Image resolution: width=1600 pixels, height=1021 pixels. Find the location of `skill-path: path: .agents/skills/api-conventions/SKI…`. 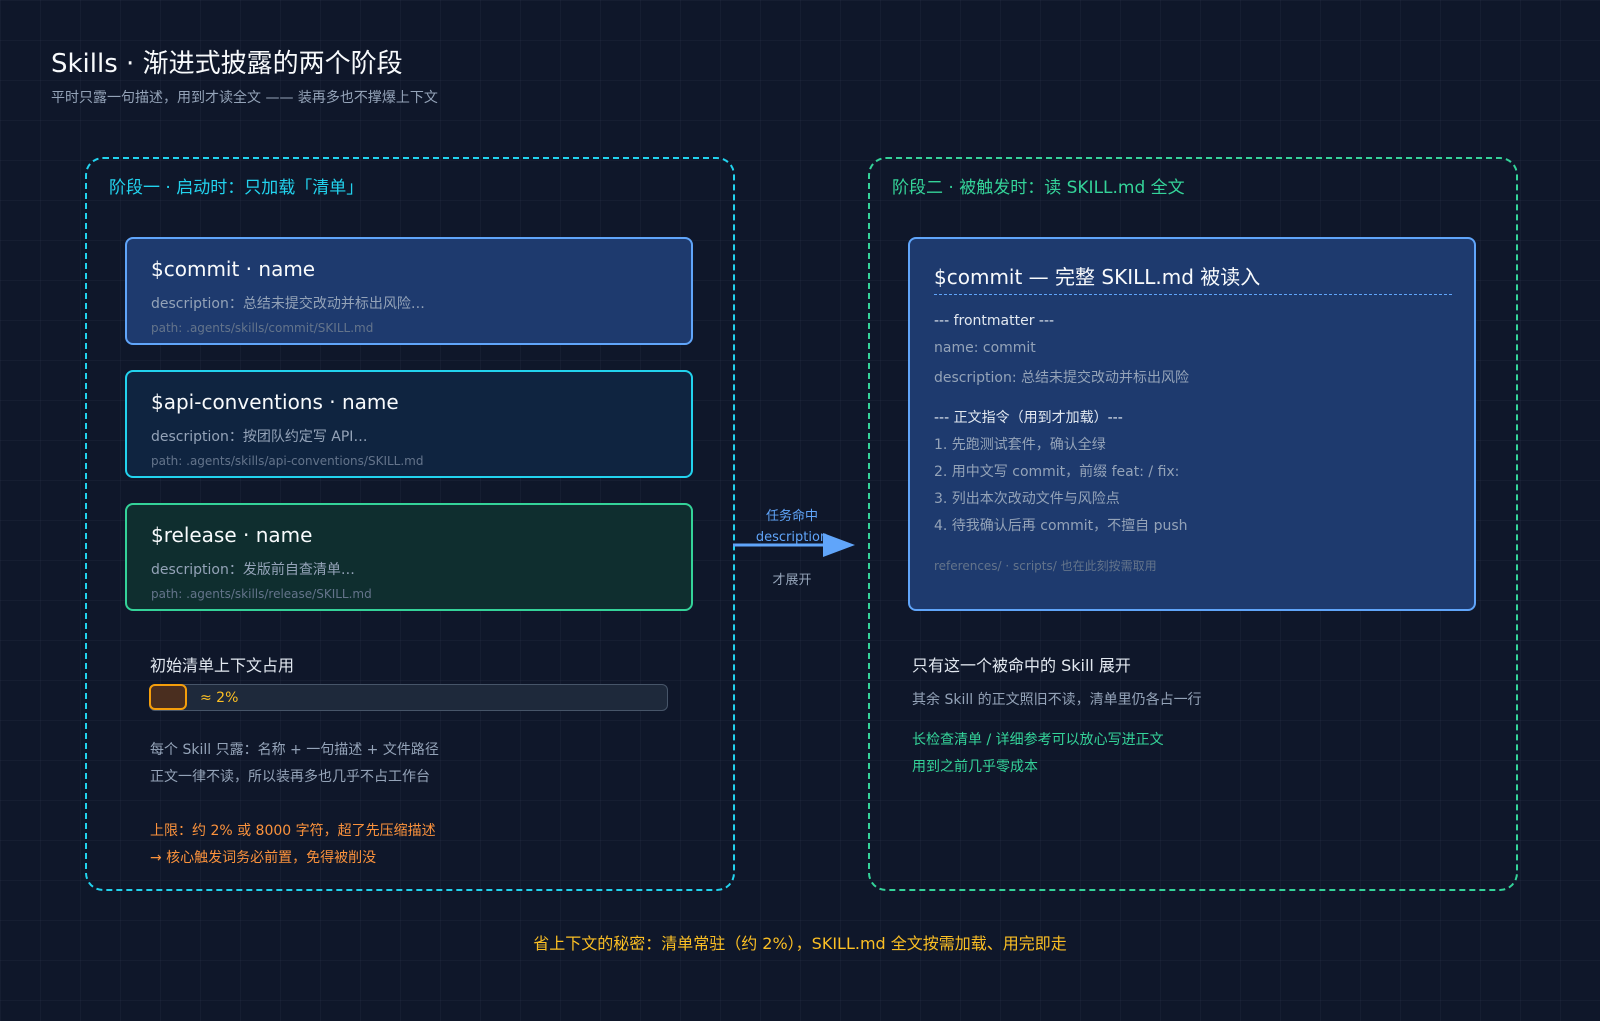

skill-path: path: .agents/skills/api-conventions/SKI… is located at coordinates (287, 461).